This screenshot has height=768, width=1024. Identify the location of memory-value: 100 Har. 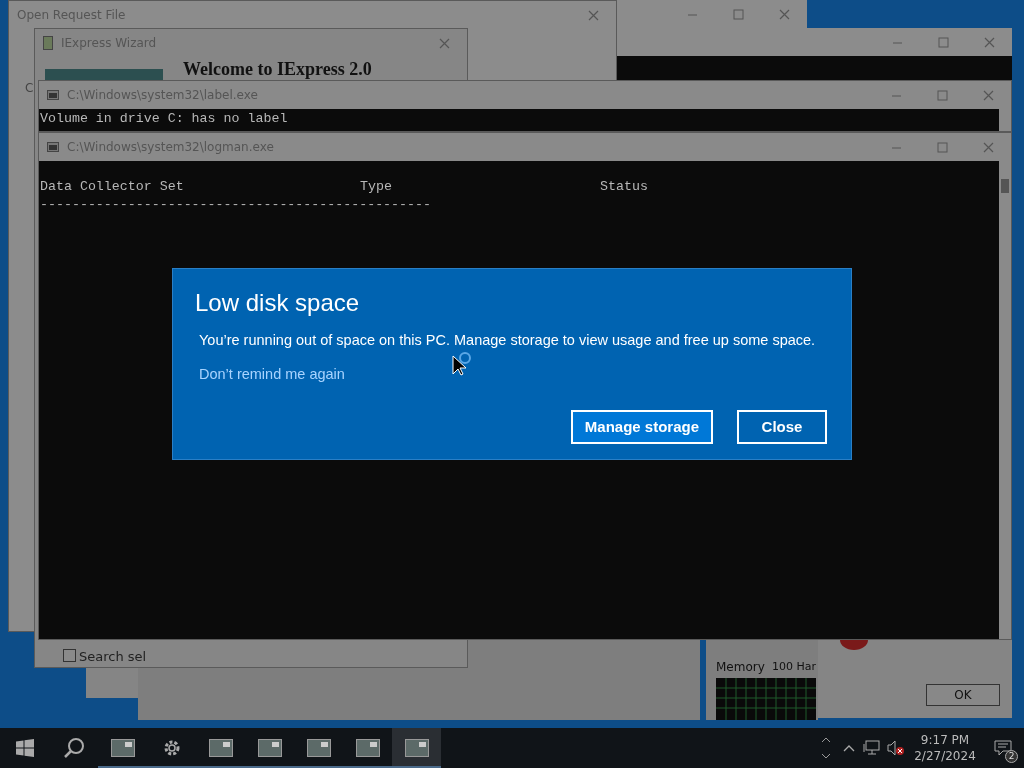
(794, 667).